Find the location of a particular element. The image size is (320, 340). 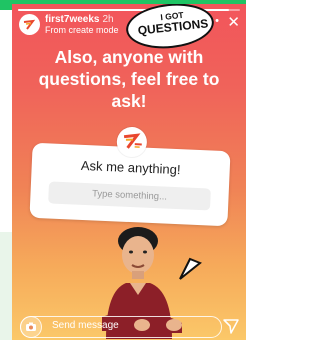

headline-line-2: questions, feel free to is located at coordinates (129, 79).